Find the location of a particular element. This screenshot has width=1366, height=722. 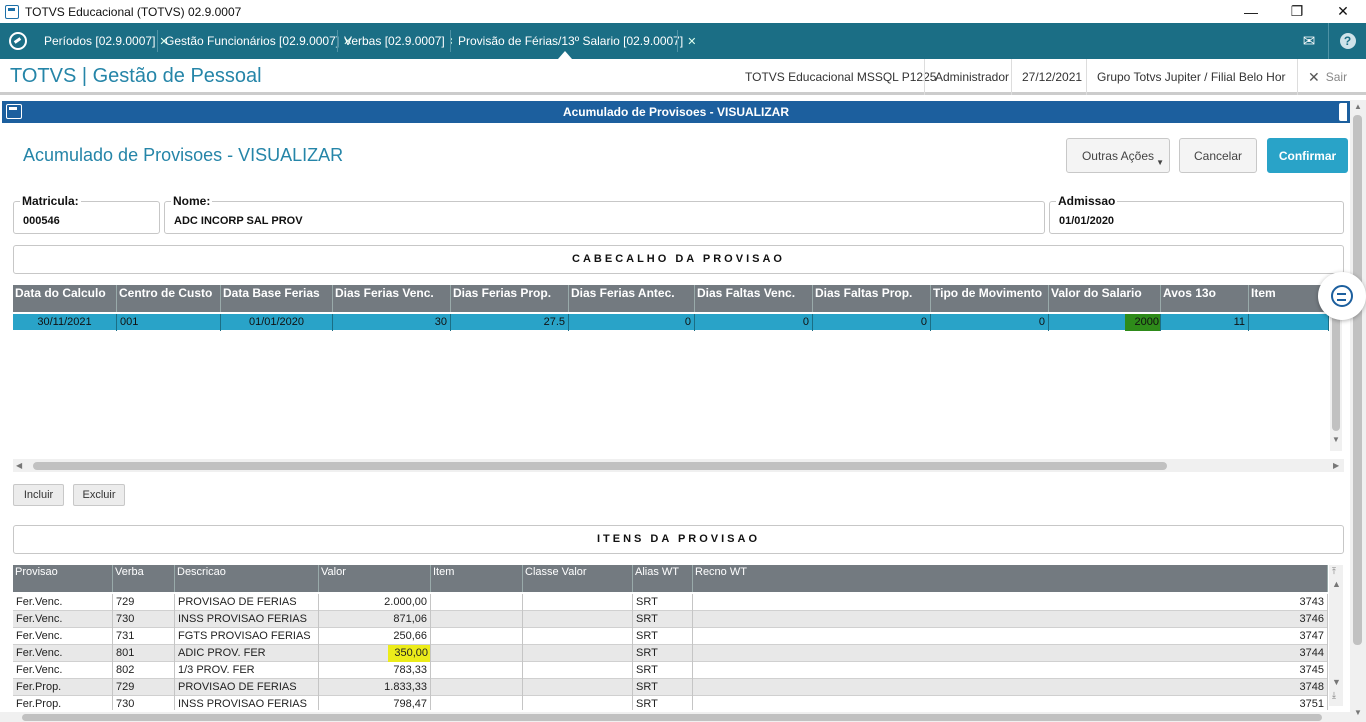

cancel-button: Cancelar is located at coordinates (1218, 155).